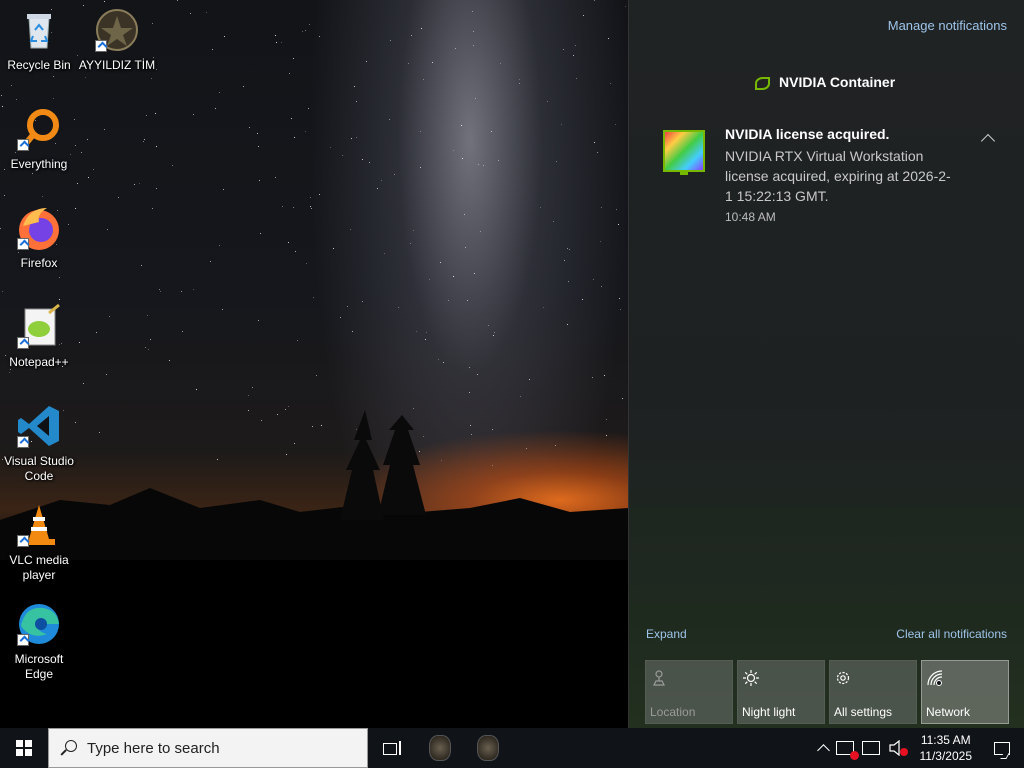 The height and width of the screenshot is (768, 1024). Describe the element at coordinates (946, 748) in the screenshot. I see `taskbar-clock: 11:35 AM 11/3/2025` at that location.